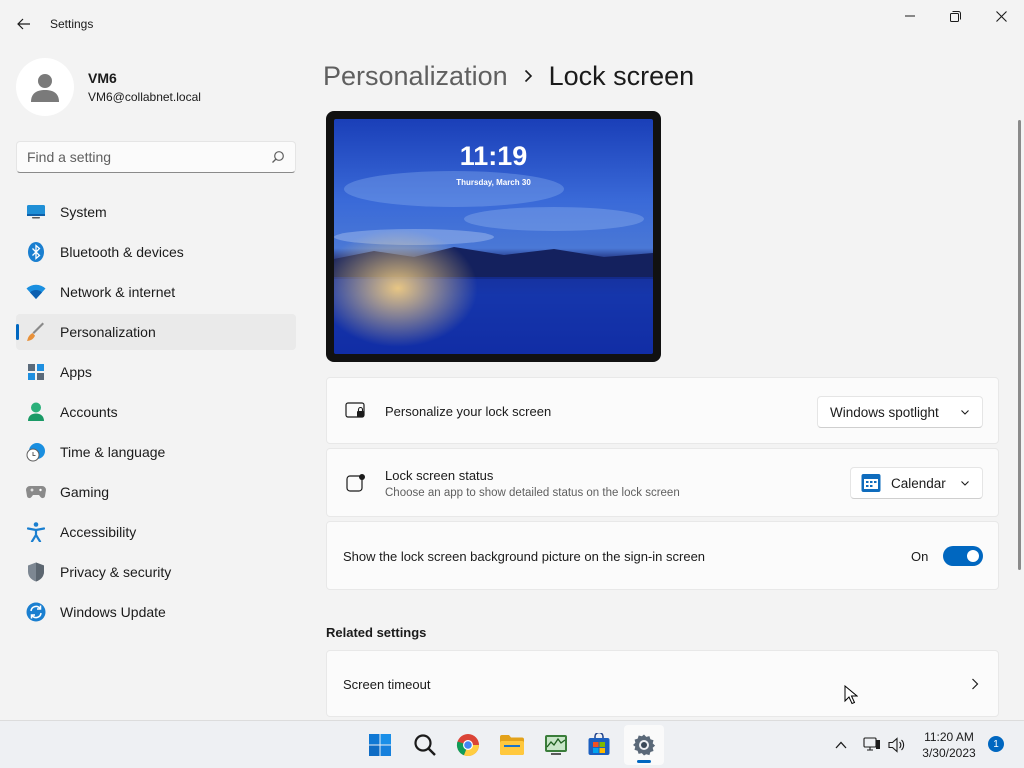 This screenshot has width=1024, height=768. I want to click on app-title: Settings, so click(72, 24).